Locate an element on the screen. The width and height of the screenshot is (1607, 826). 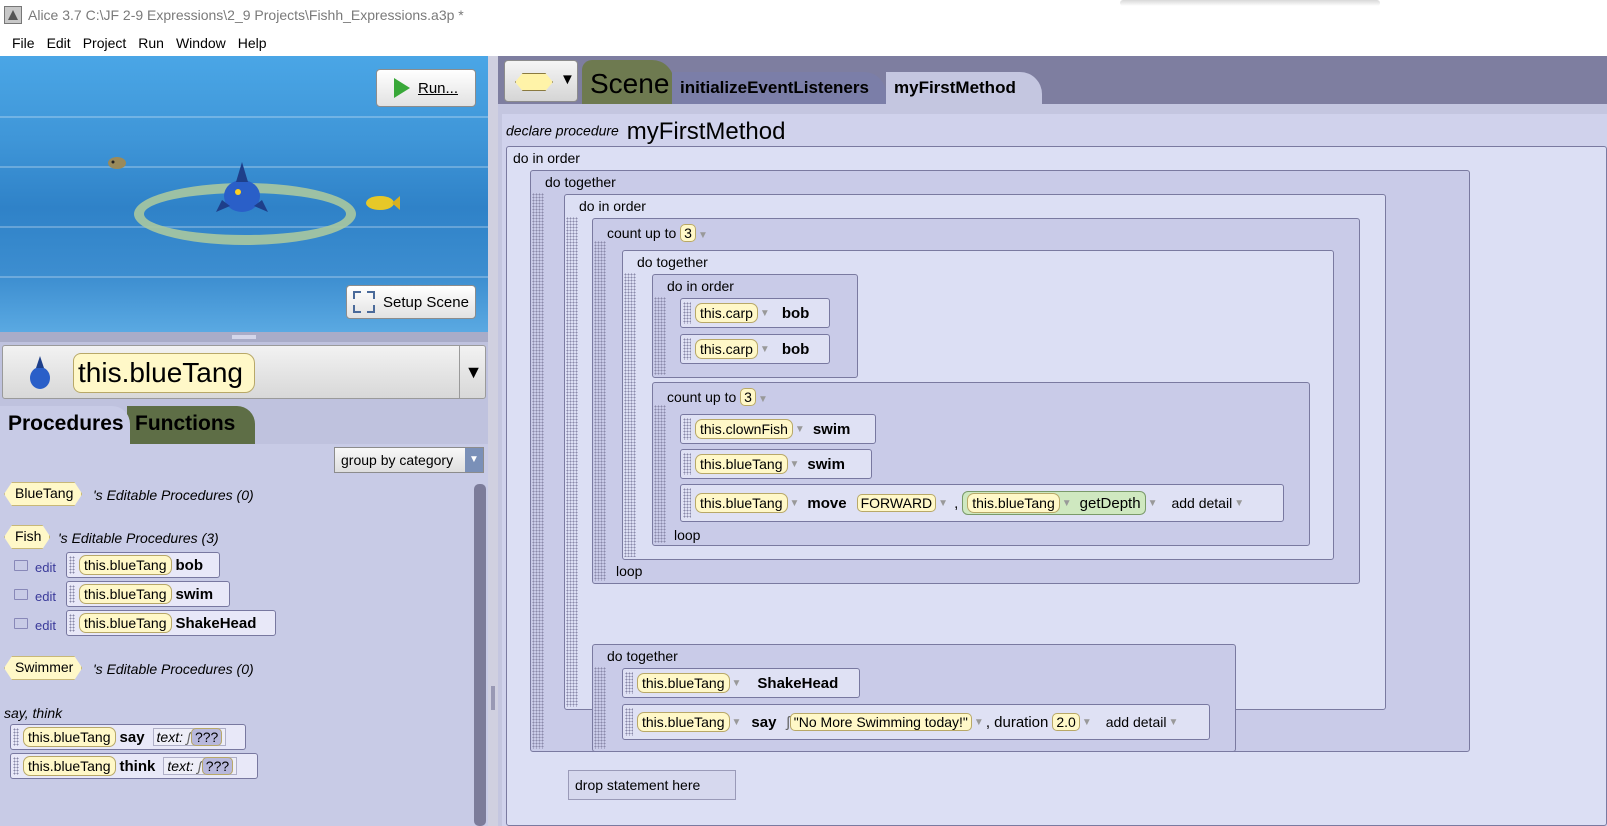
declare-procedure-header: declare procedure myFirstMethod is located at coordinates (646, 131).